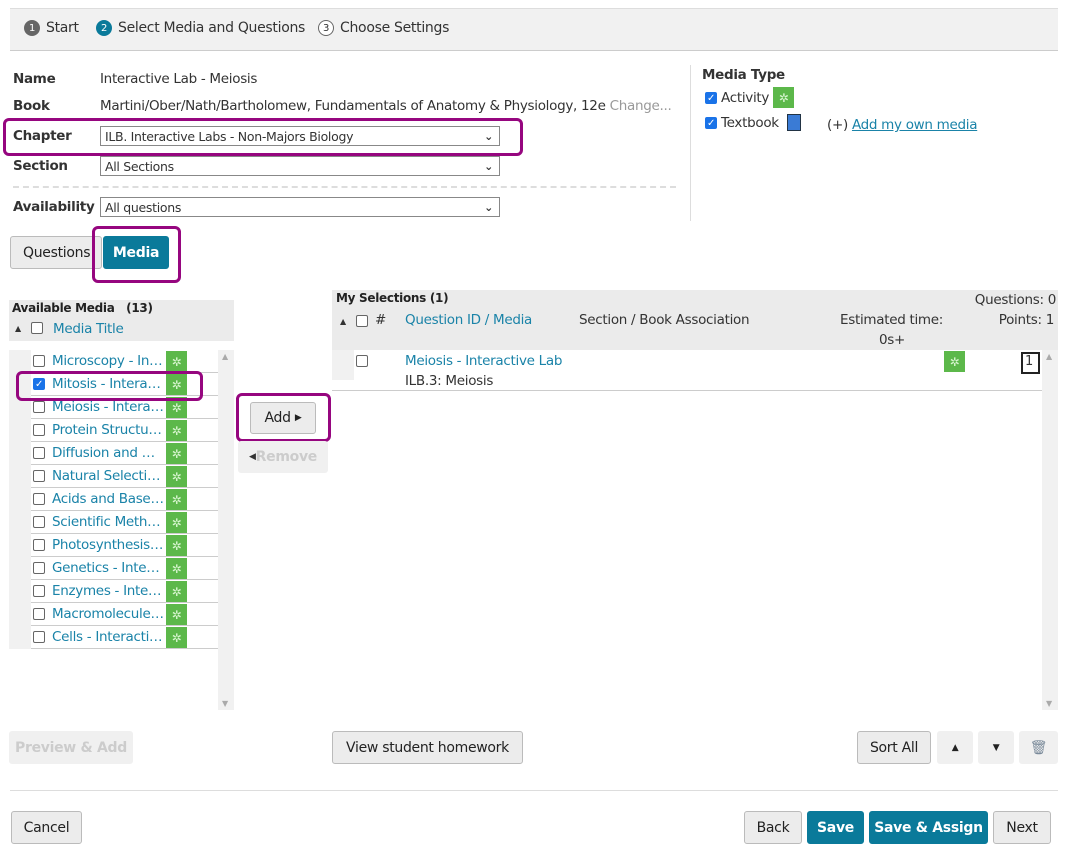 This screenshot has width=1069, height=856. What do you see at coordinates (392, 298) in the screenshot?
I see `selections-title: My Selections (1)` at bounding box center [392, 298].